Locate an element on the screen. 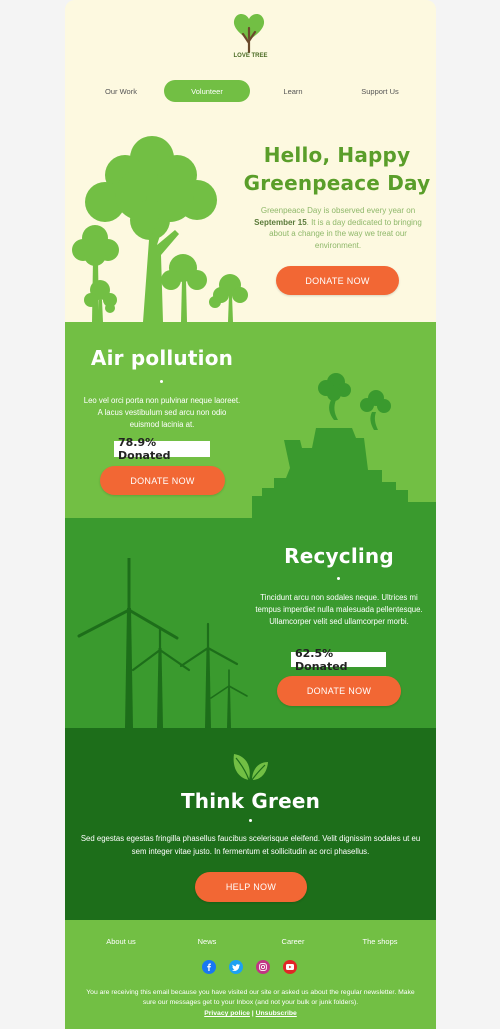 The width and height of the screenshot is (500, 1029). think-title: Think Green is located at coordinates (250, 801).